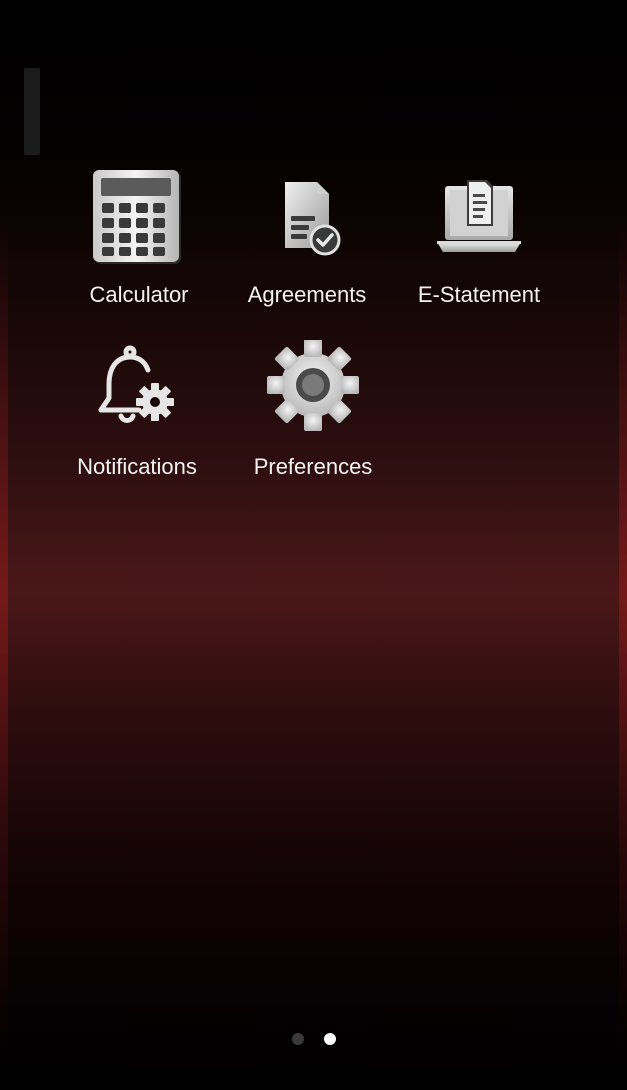 The height and width of the screenshot is (1090, 627). I want to click on page-indicator, so click(313, 1040).